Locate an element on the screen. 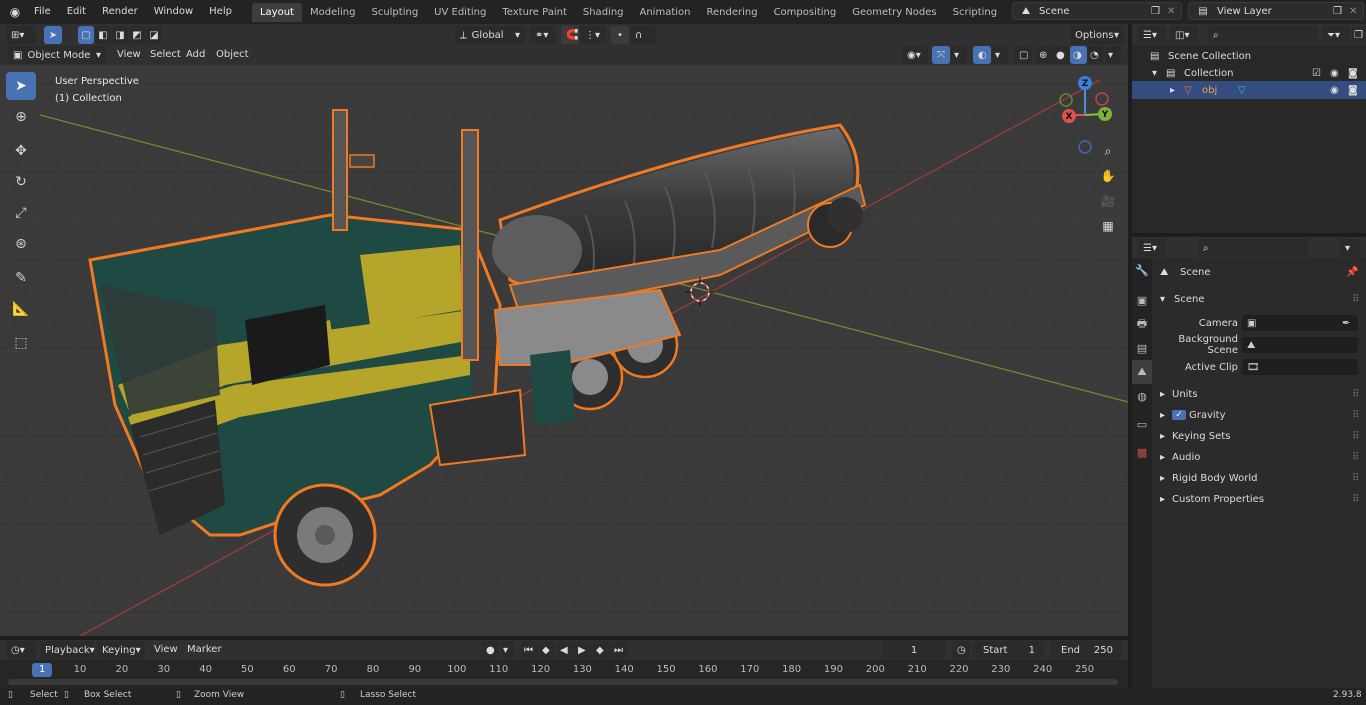 This screenshot has height=705, width=1366. visibility-filter-button: ◉▾ is located at coordinates (915, 55).